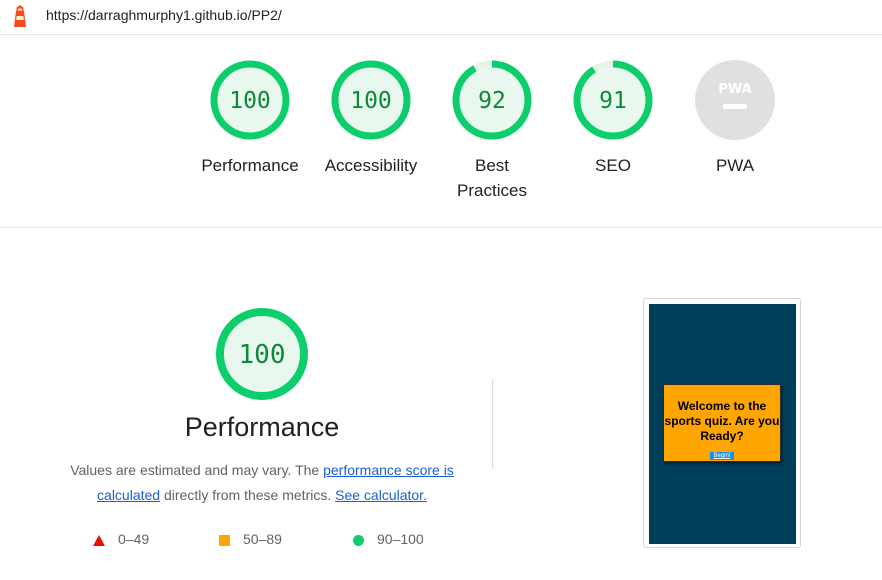 This screenshot has height=580, width=882. Describe the element at coordinates (224, 540) in the screenshot. I see `average-square-icon` at that location.